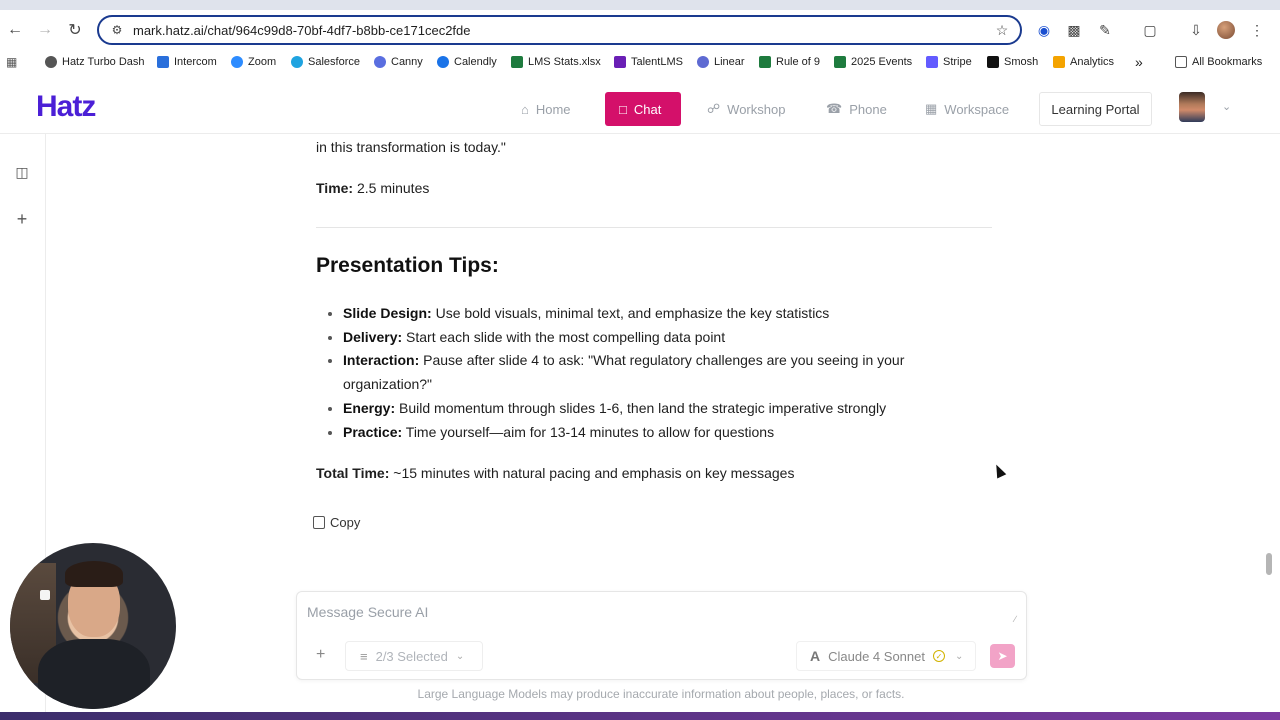 This screenshot has width=1280, height=720. I want to click on hatz-logo: Hatz, so click(66, 107).